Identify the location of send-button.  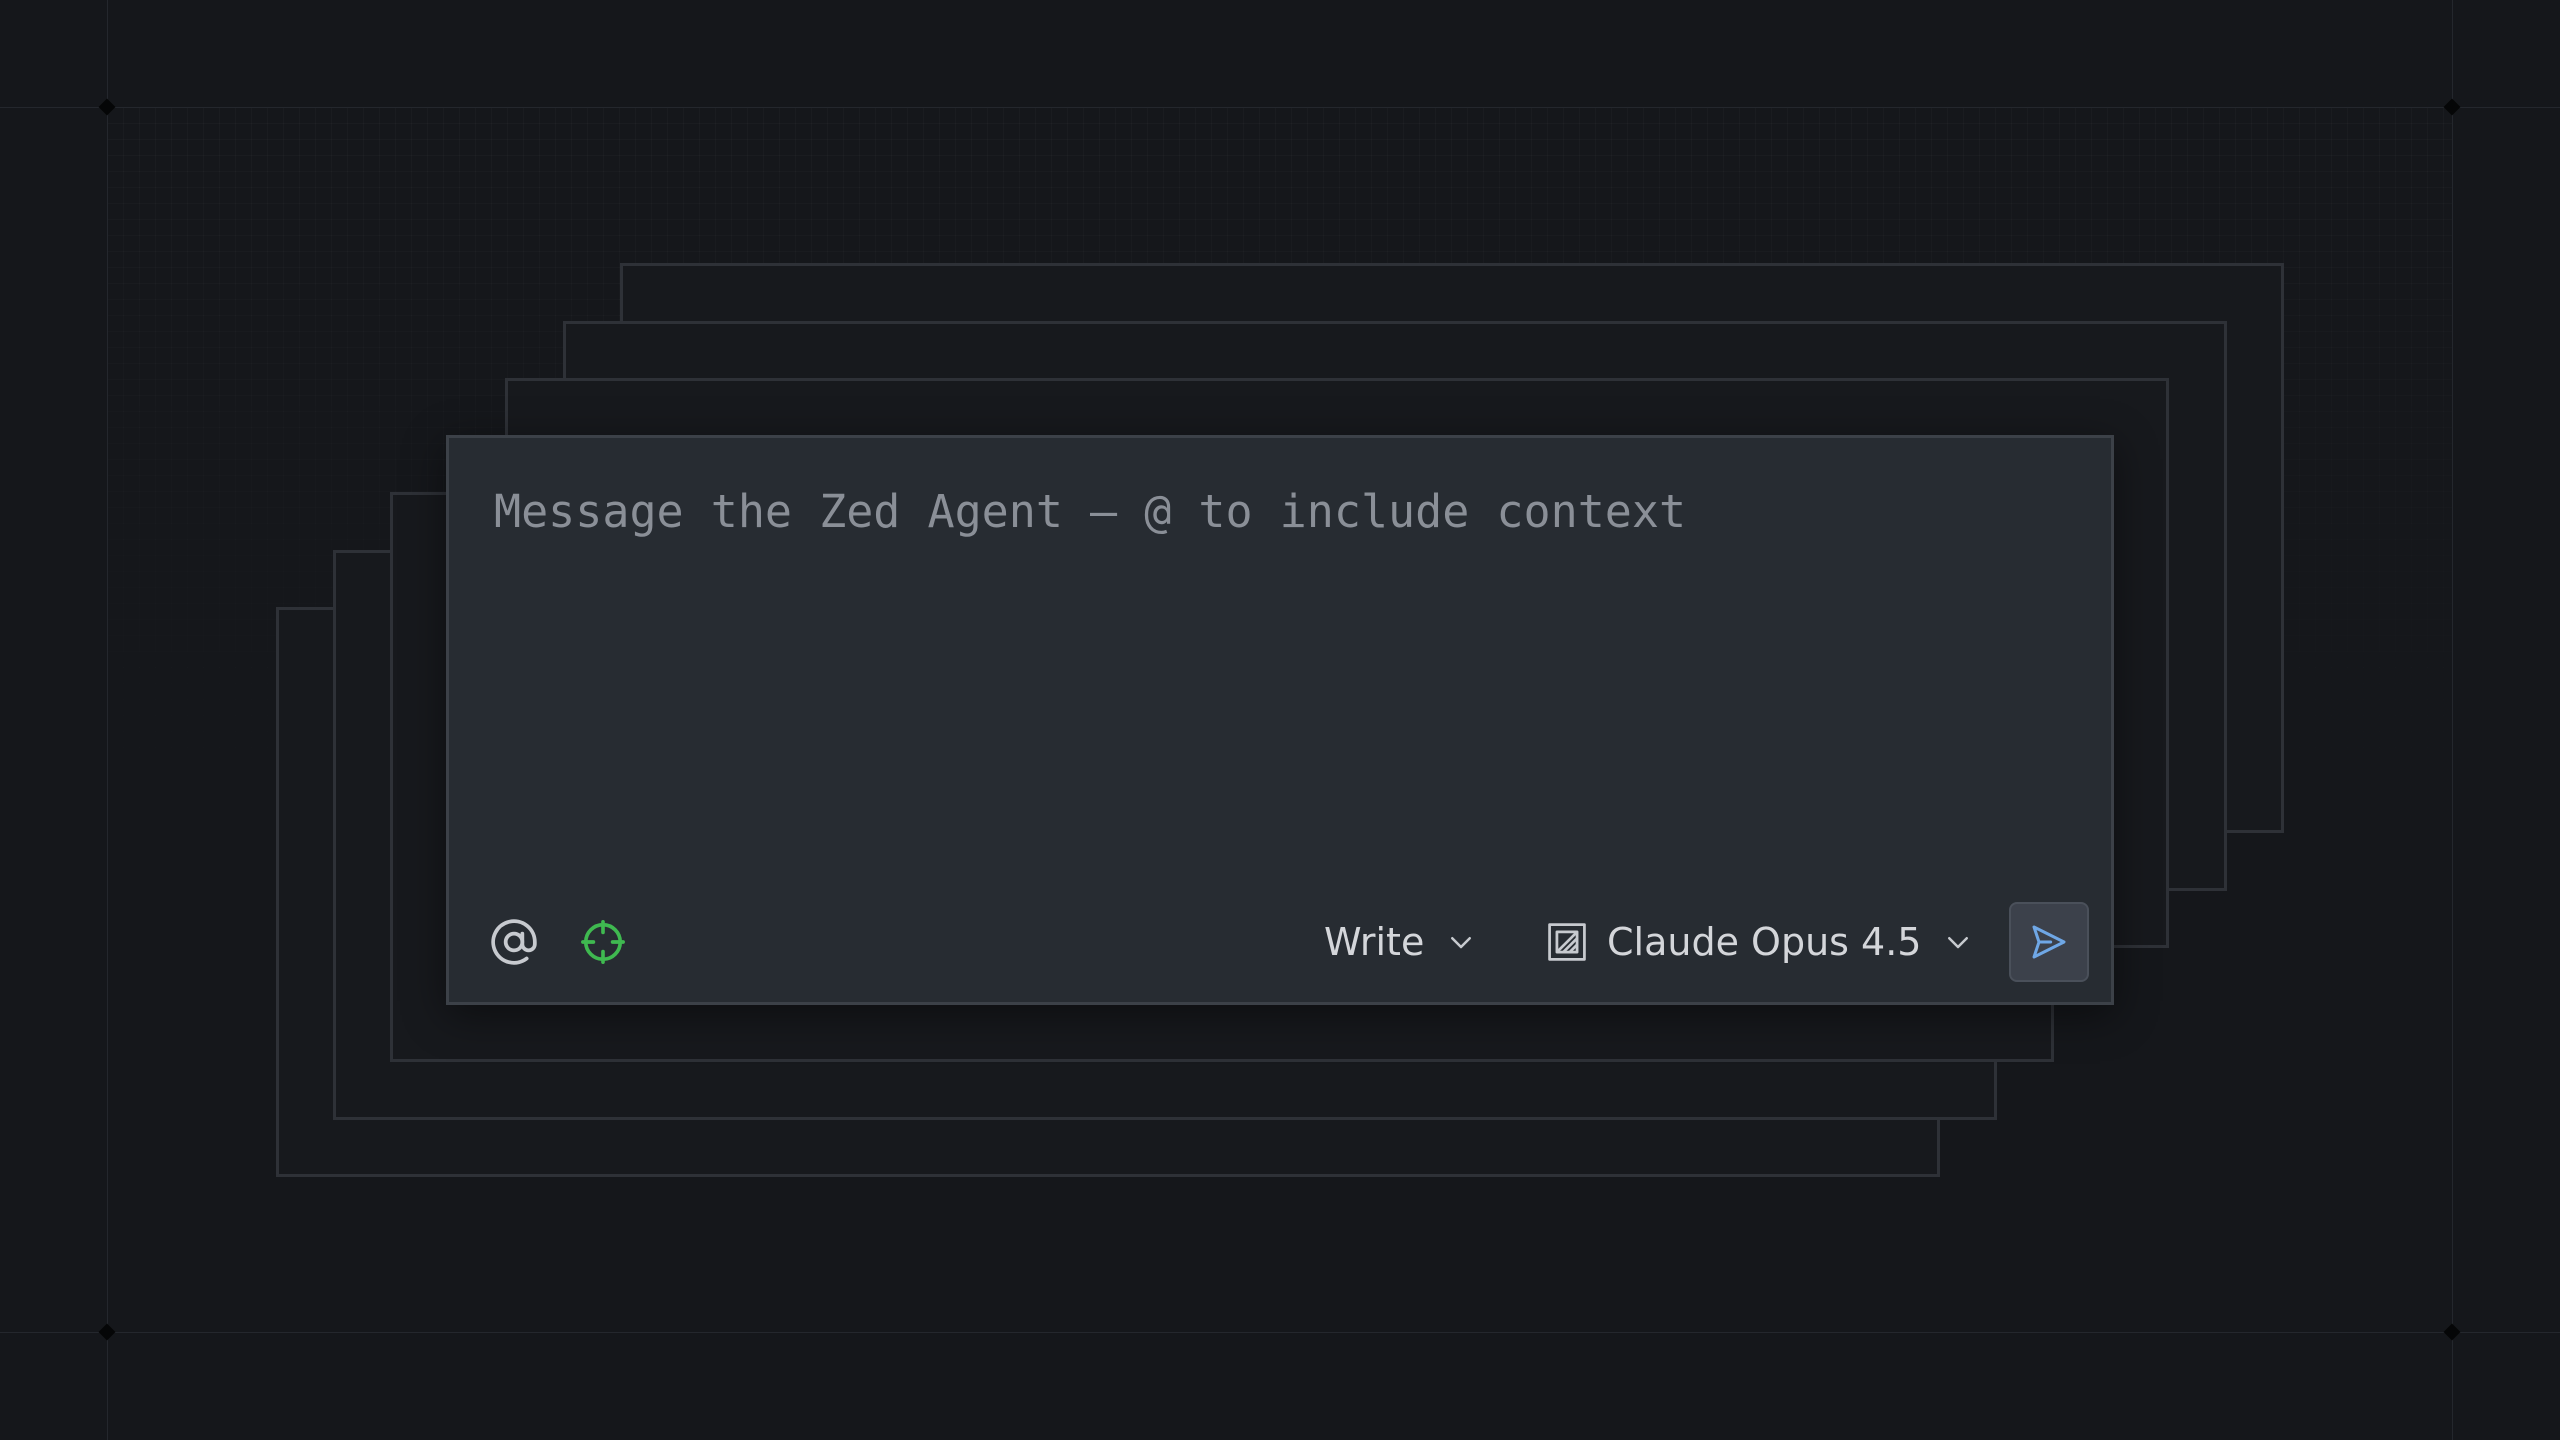
(2049, 942).